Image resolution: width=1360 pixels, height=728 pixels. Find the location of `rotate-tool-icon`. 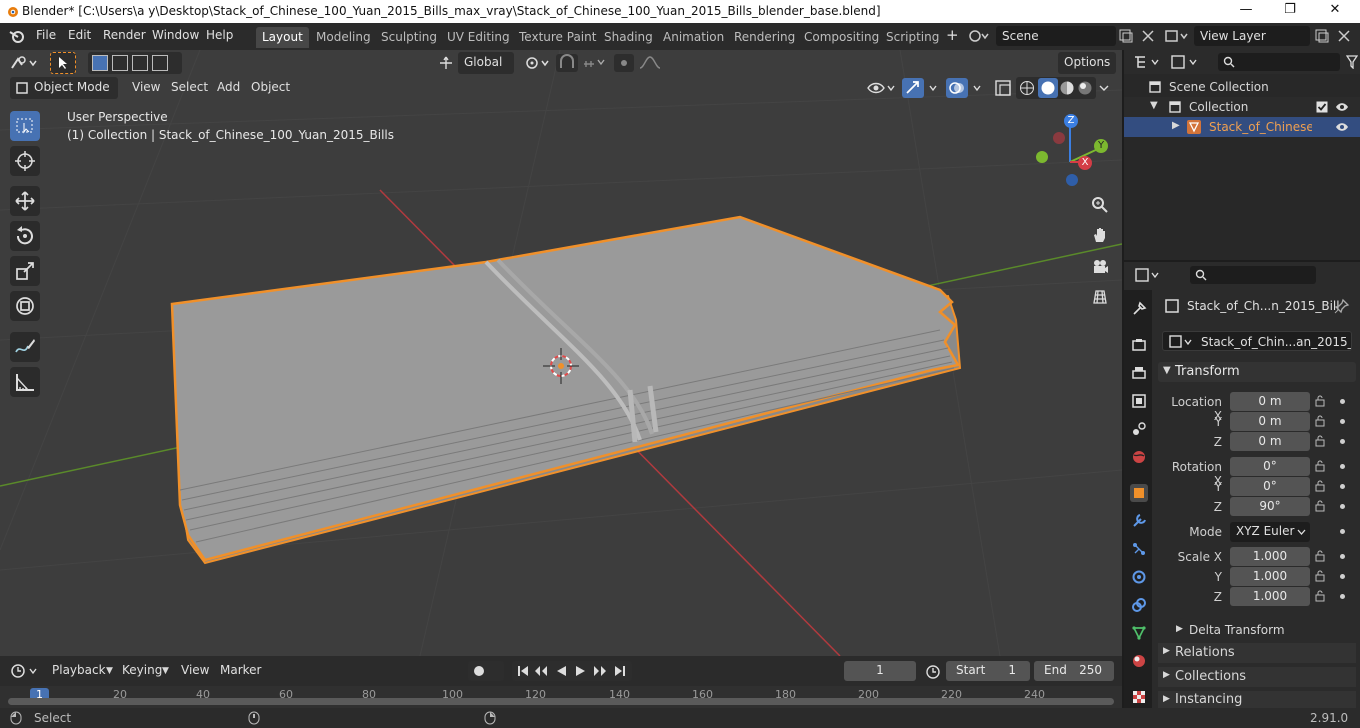

rotate-tool-icon is located at coordinates (25, 236).